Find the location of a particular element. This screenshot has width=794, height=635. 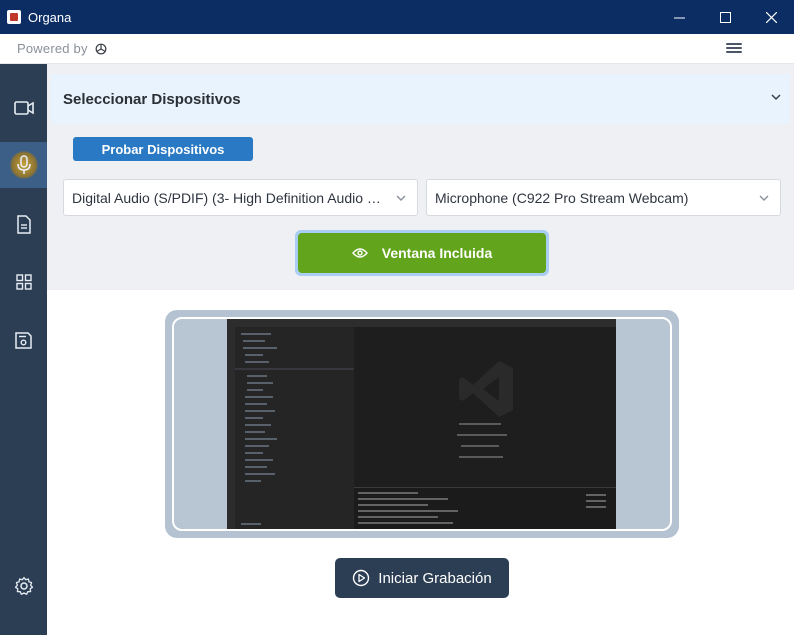

hamburger-menu-button is located at coordinates (734, 49).